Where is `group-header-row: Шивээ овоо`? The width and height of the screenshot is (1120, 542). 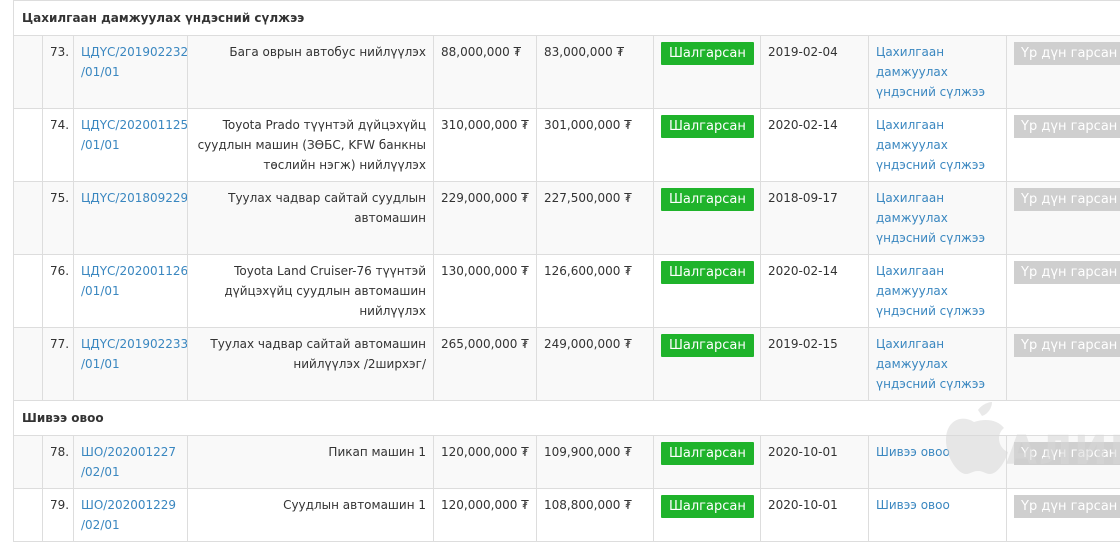
group-header-row: Шивээ овоо is located at coordinates (567, 418).